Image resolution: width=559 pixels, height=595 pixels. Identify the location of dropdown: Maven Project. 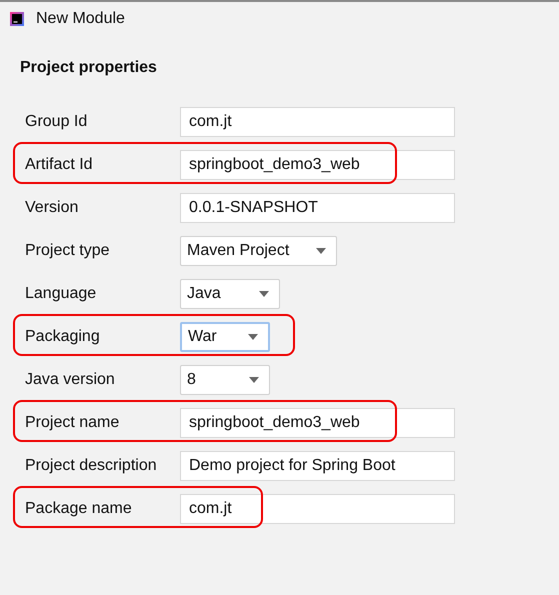
(258, 251).